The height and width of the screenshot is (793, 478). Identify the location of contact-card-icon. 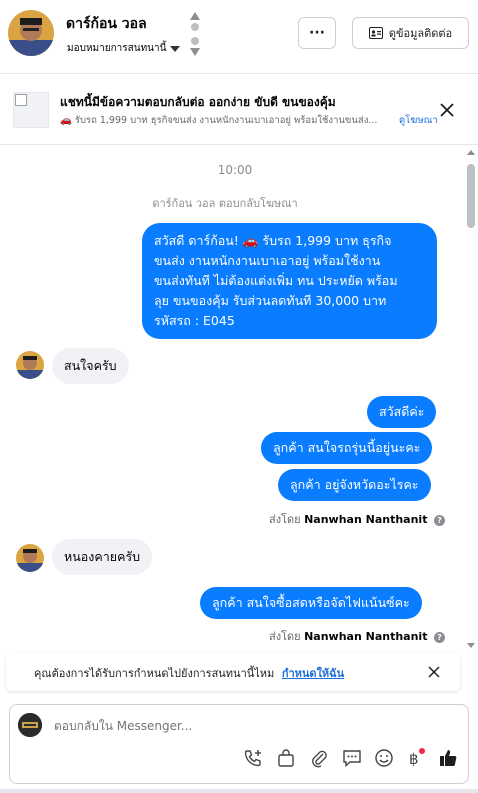
(375, 33).